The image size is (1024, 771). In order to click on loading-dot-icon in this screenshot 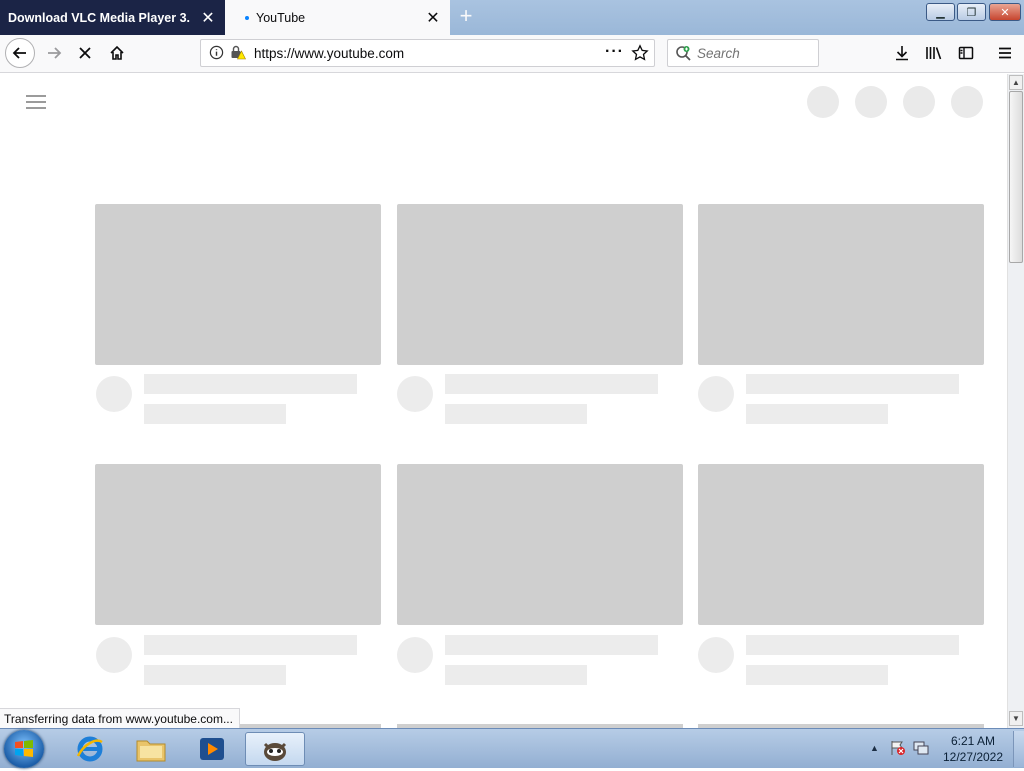, I will do `click(247, 17)`.